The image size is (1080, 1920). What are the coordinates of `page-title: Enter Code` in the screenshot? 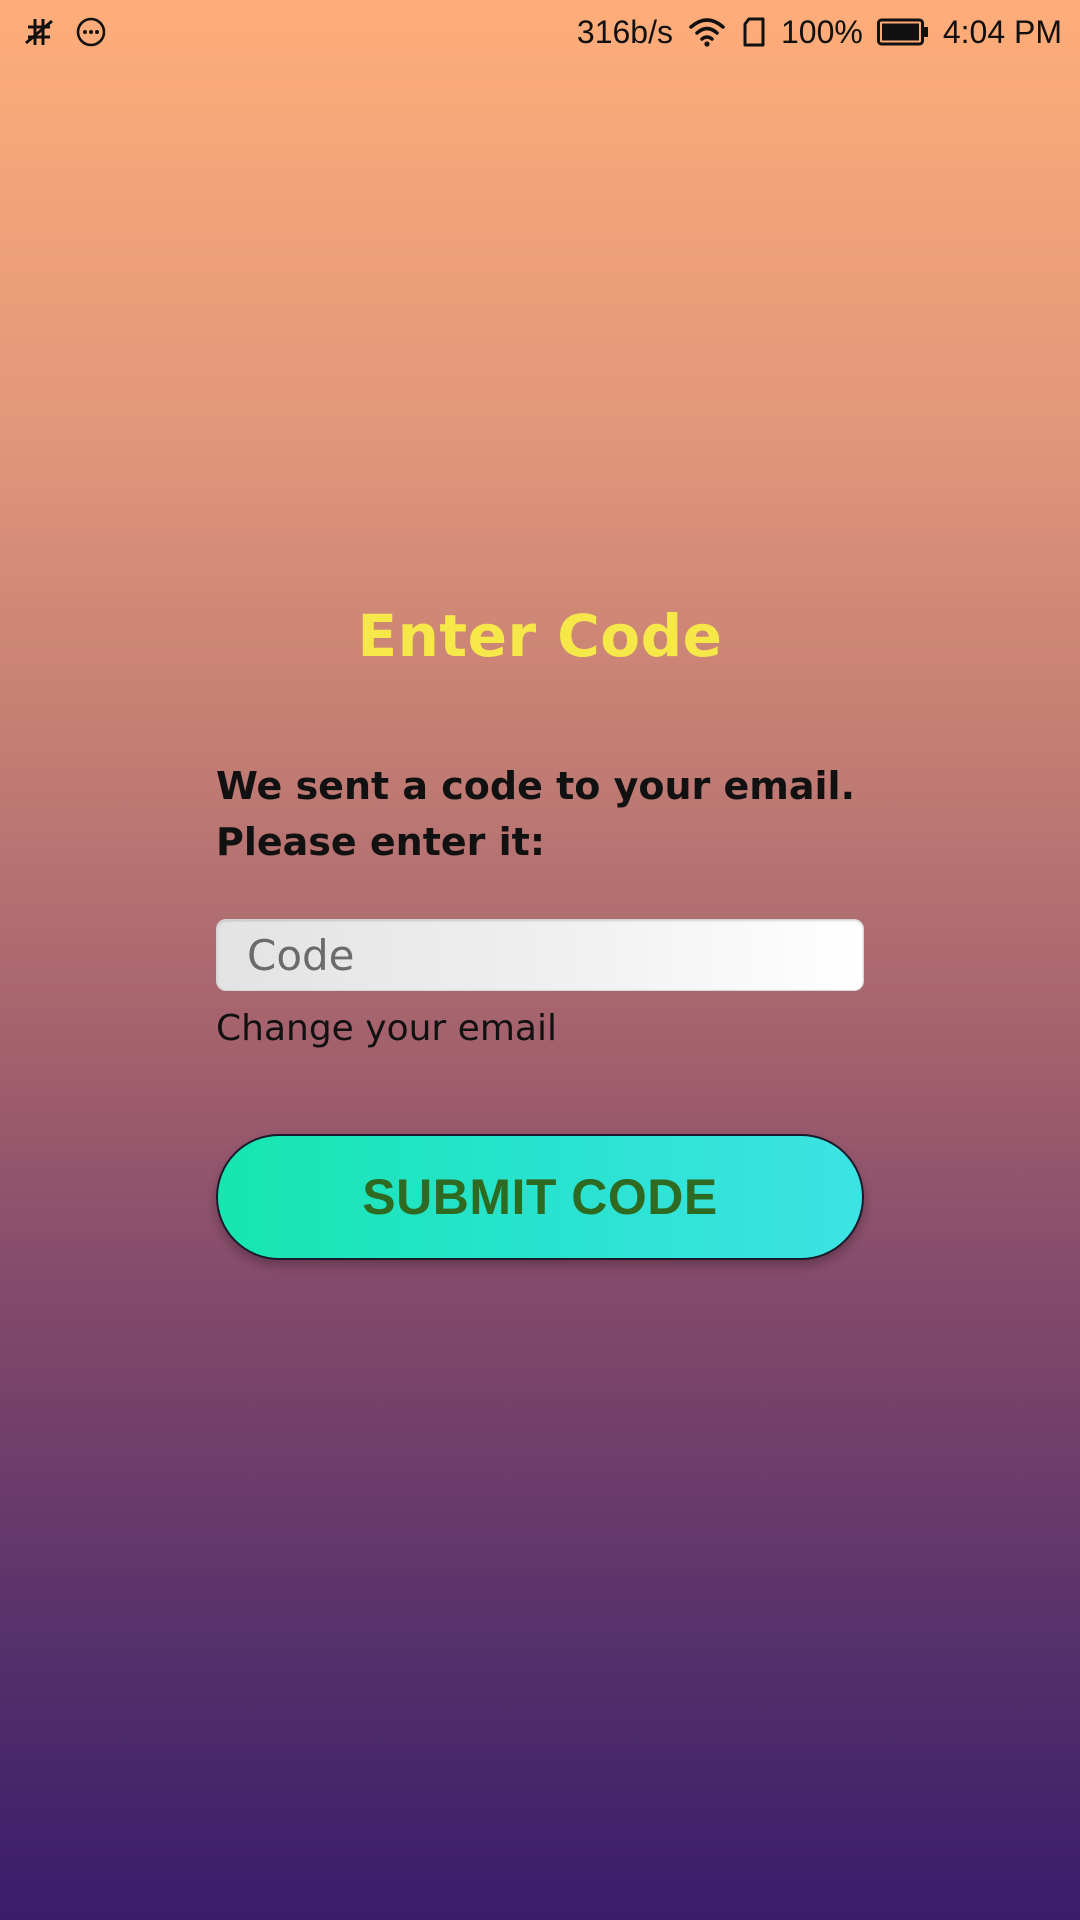 It's located at (540, 636).